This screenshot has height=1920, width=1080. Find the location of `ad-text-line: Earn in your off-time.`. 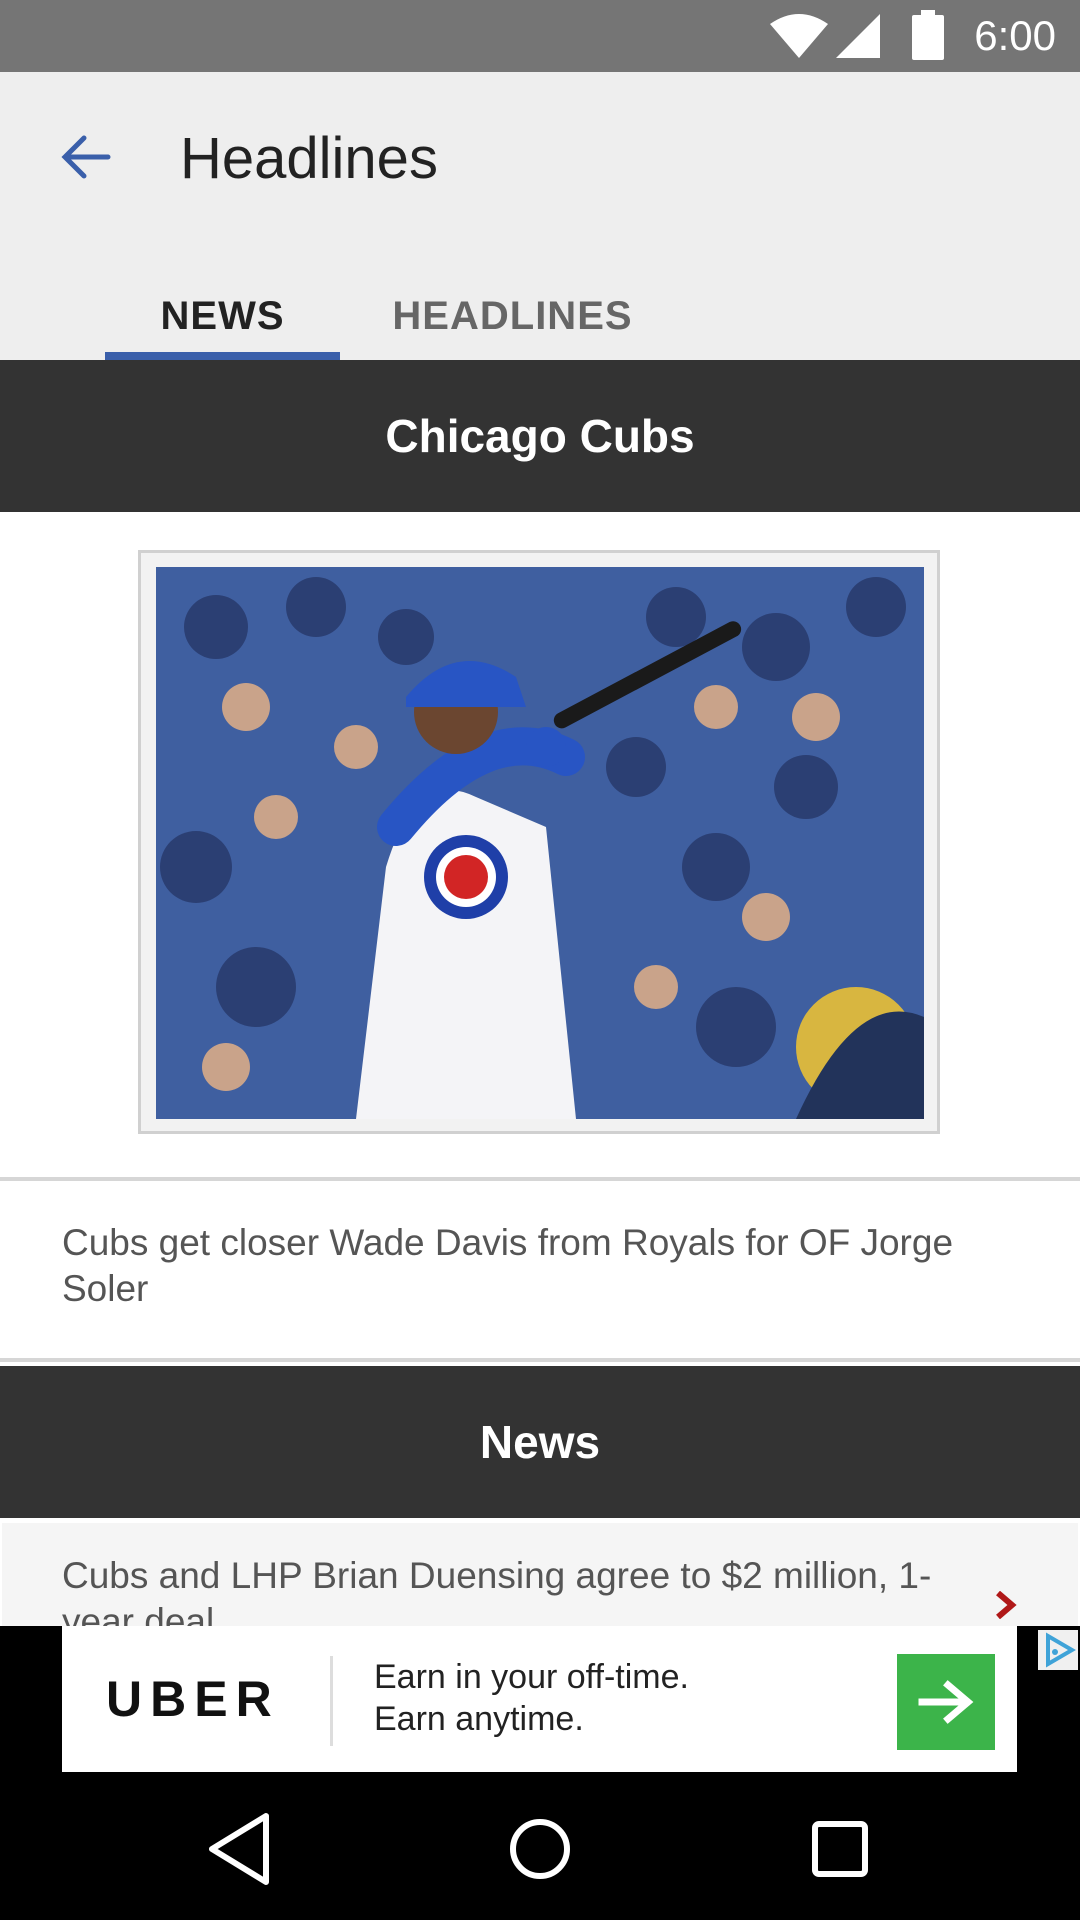

ad-text-line: Earn in your off-time. is located at coordinates (531, 1677).